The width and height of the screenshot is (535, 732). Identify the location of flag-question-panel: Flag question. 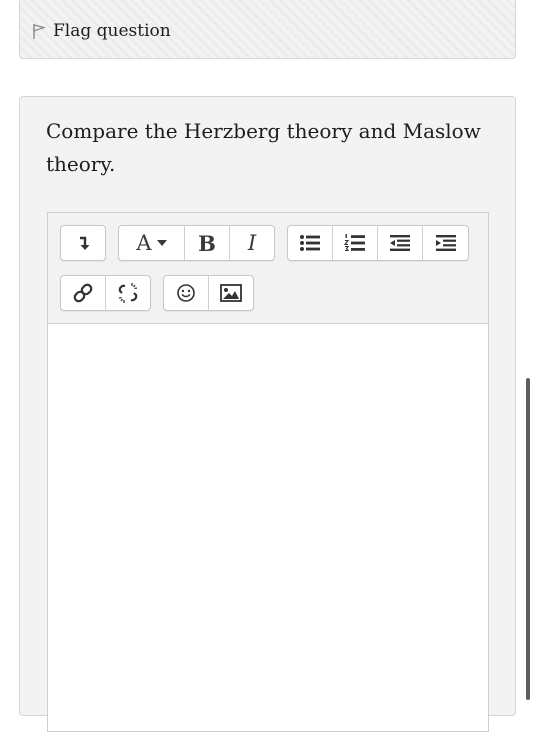
(267, 29).